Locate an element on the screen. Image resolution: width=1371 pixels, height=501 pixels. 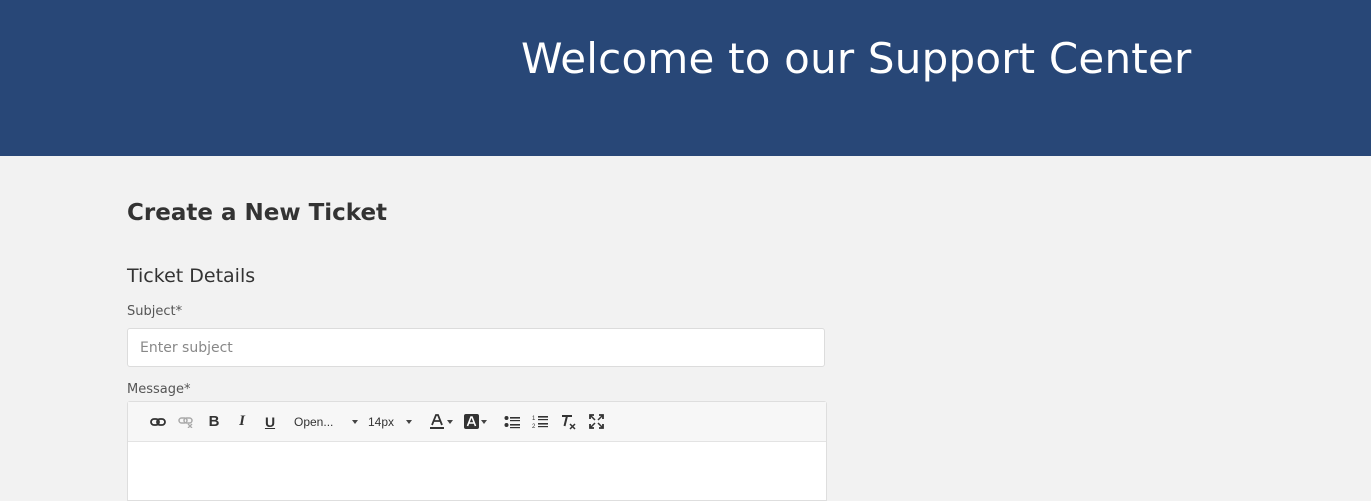
unlink-icon is located at coordinates (186, 422).